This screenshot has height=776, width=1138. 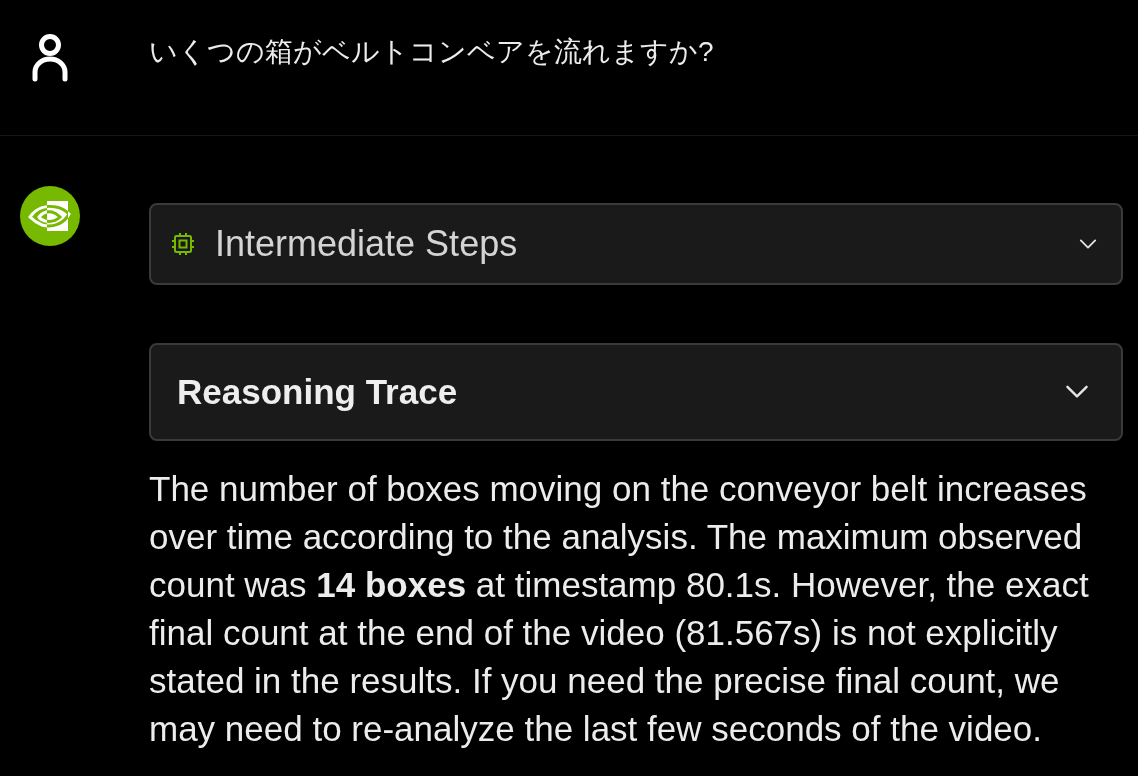 I want to click on steps-title: Intermediate Steps, so click(x=367, y=244).